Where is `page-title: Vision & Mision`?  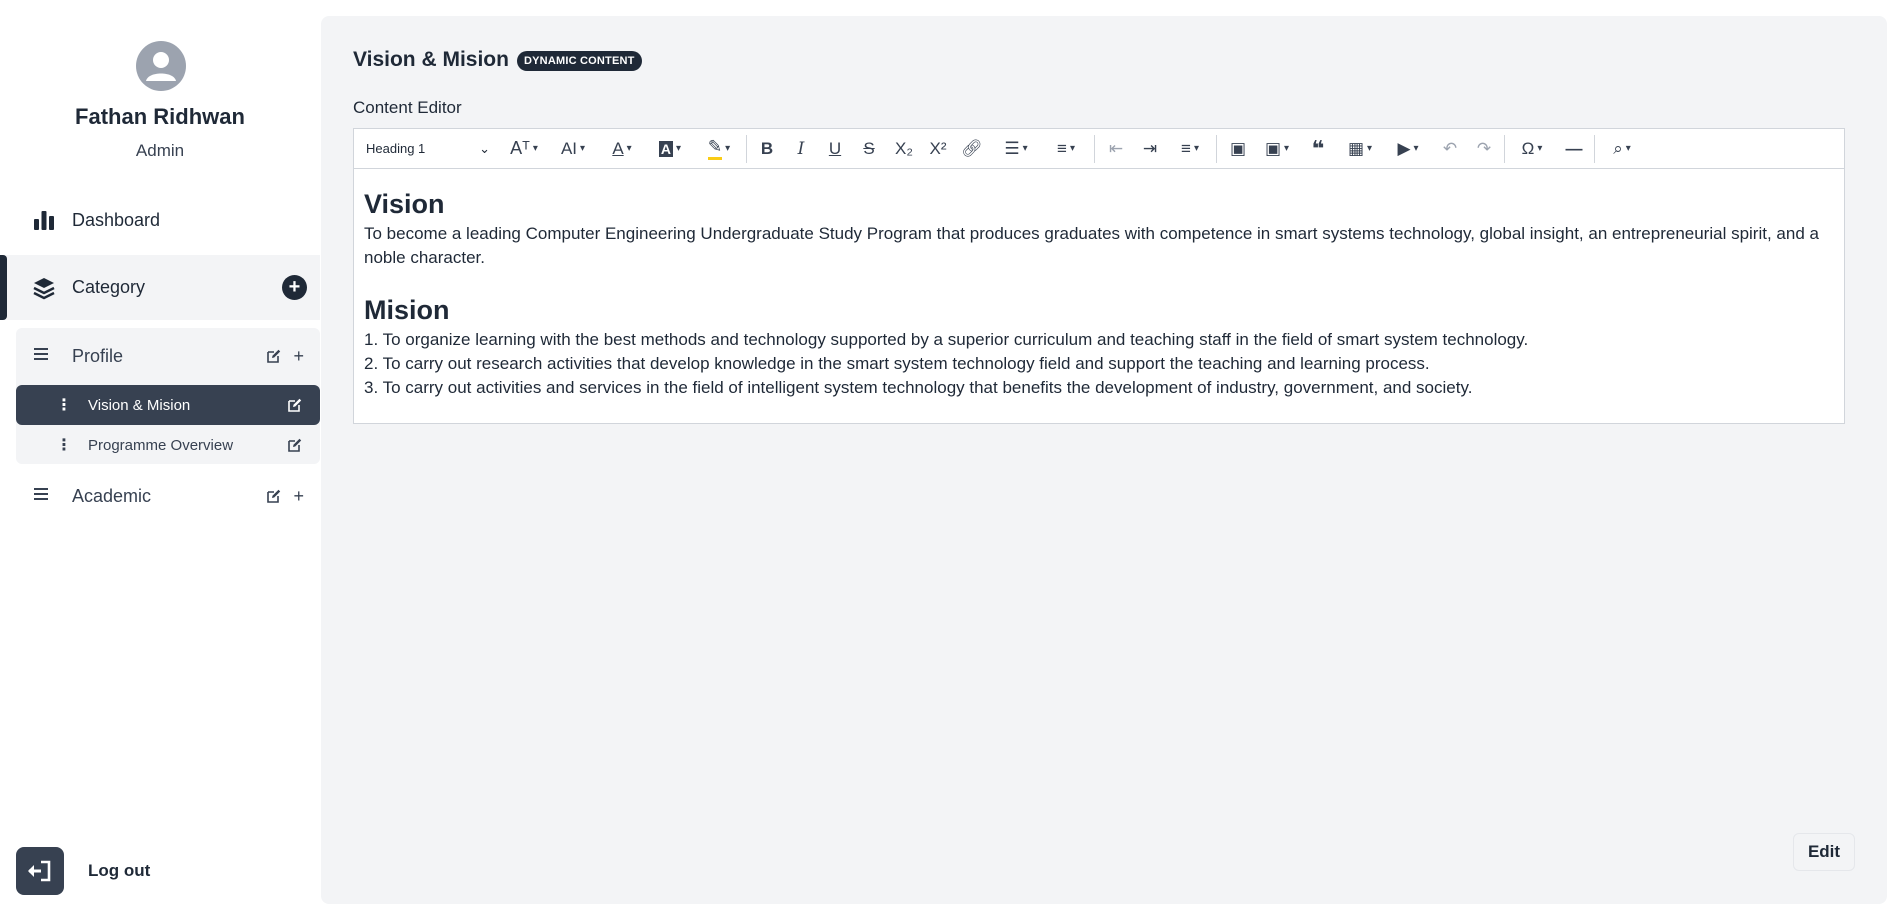
page-title: Vision & Mision is located at coordinates (431, 59).